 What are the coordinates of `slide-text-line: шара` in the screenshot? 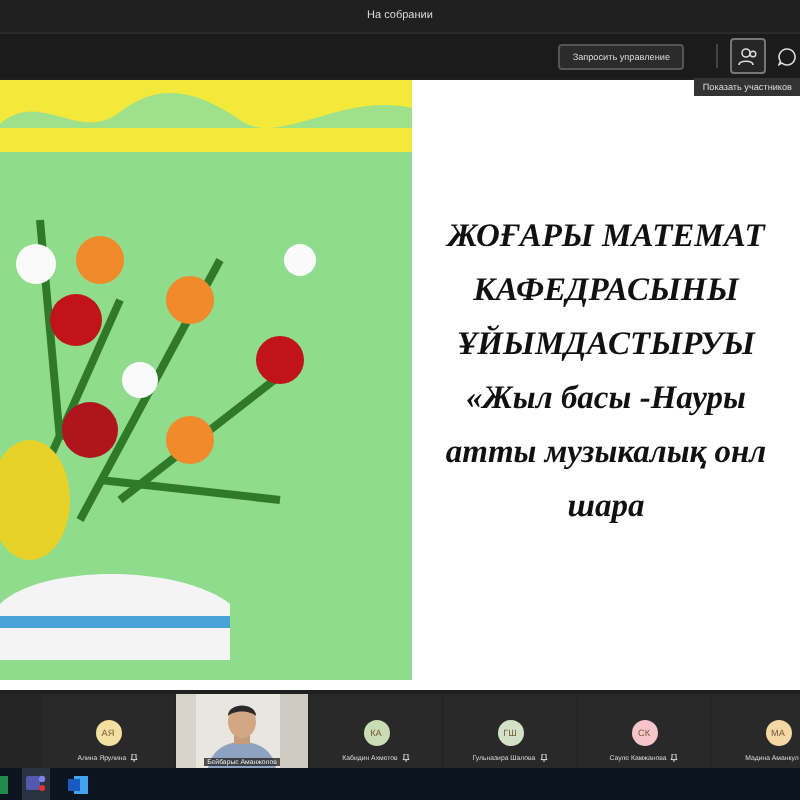 It's located at (606, 506).